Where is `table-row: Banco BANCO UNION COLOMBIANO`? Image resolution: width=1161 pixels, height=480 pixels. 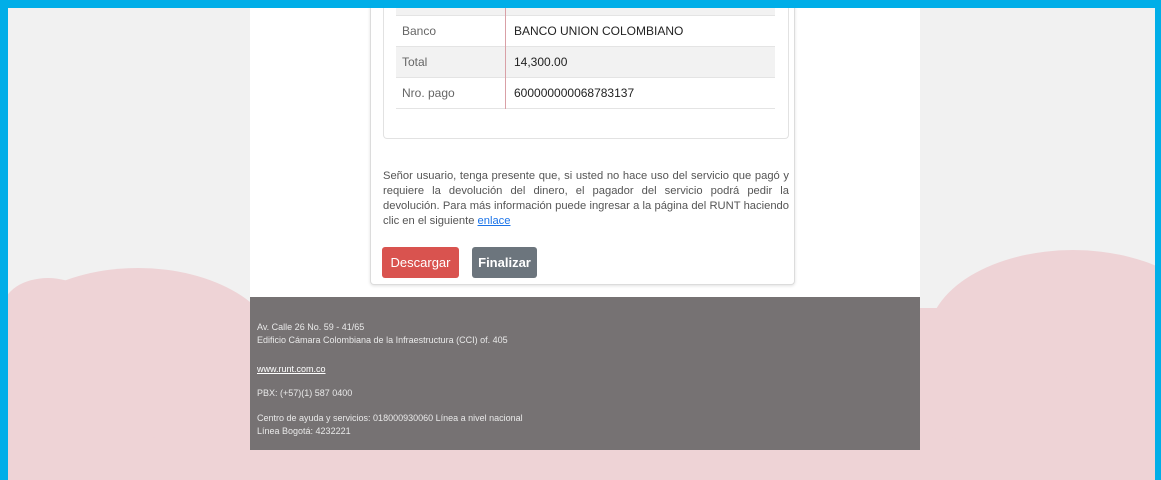
table-row: Banco BANCO UNION COLOMBIANO is located at coordinates (585, 31).